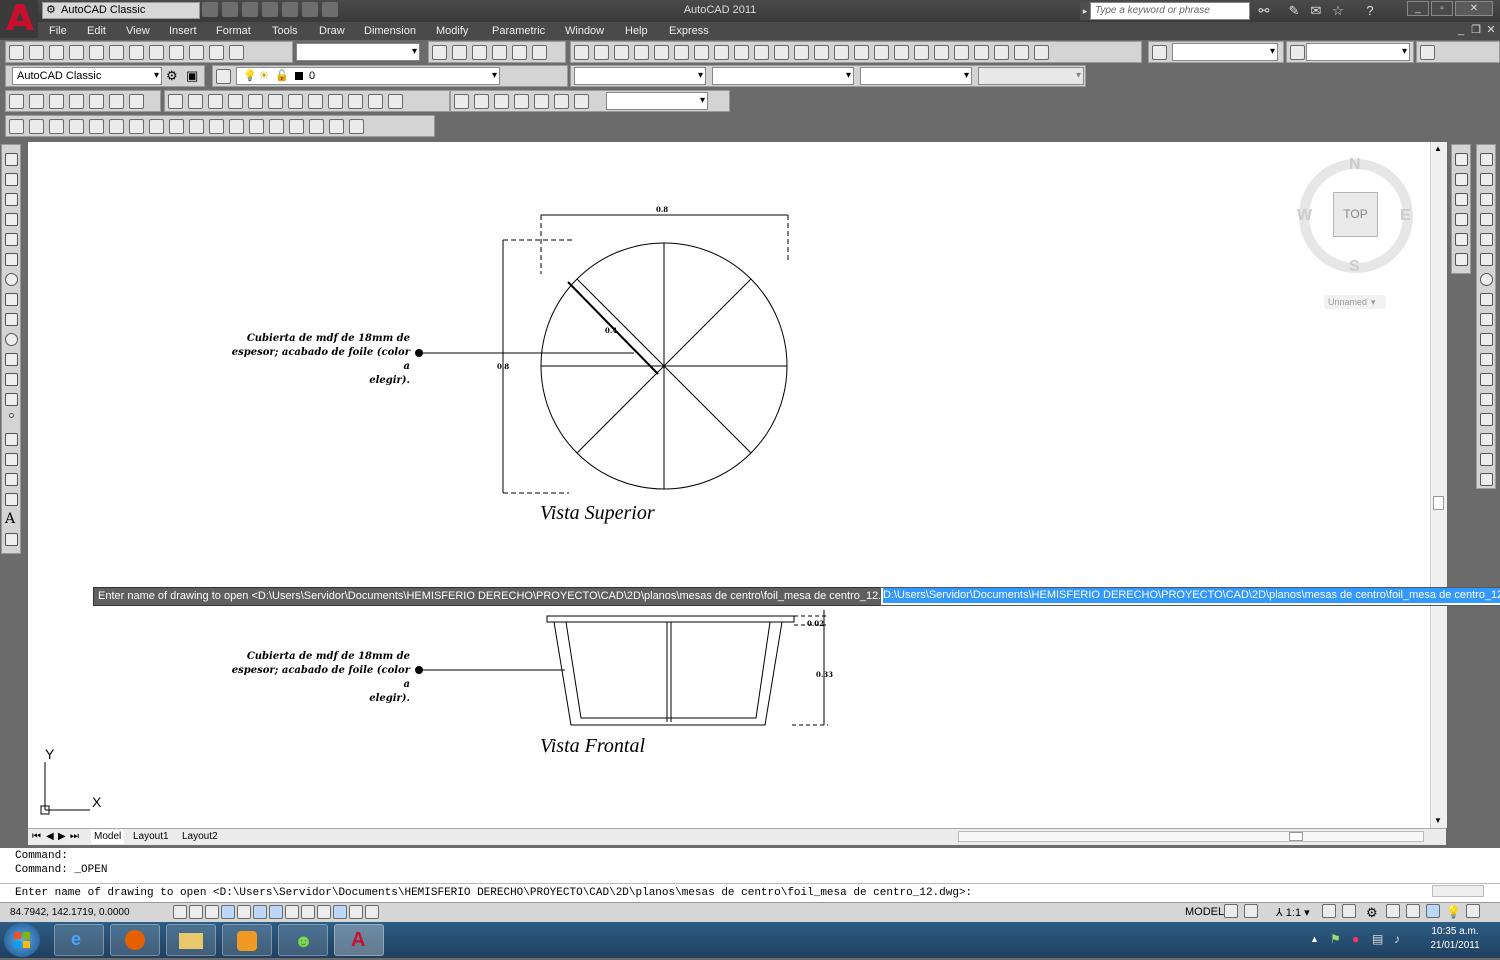 The height and width of the screenshot is (960, 1500). What do you see at coordinates (1377, 939) in the screenshot?
I see `action-center-icon: ▤` at bounding box center [1377, 939].